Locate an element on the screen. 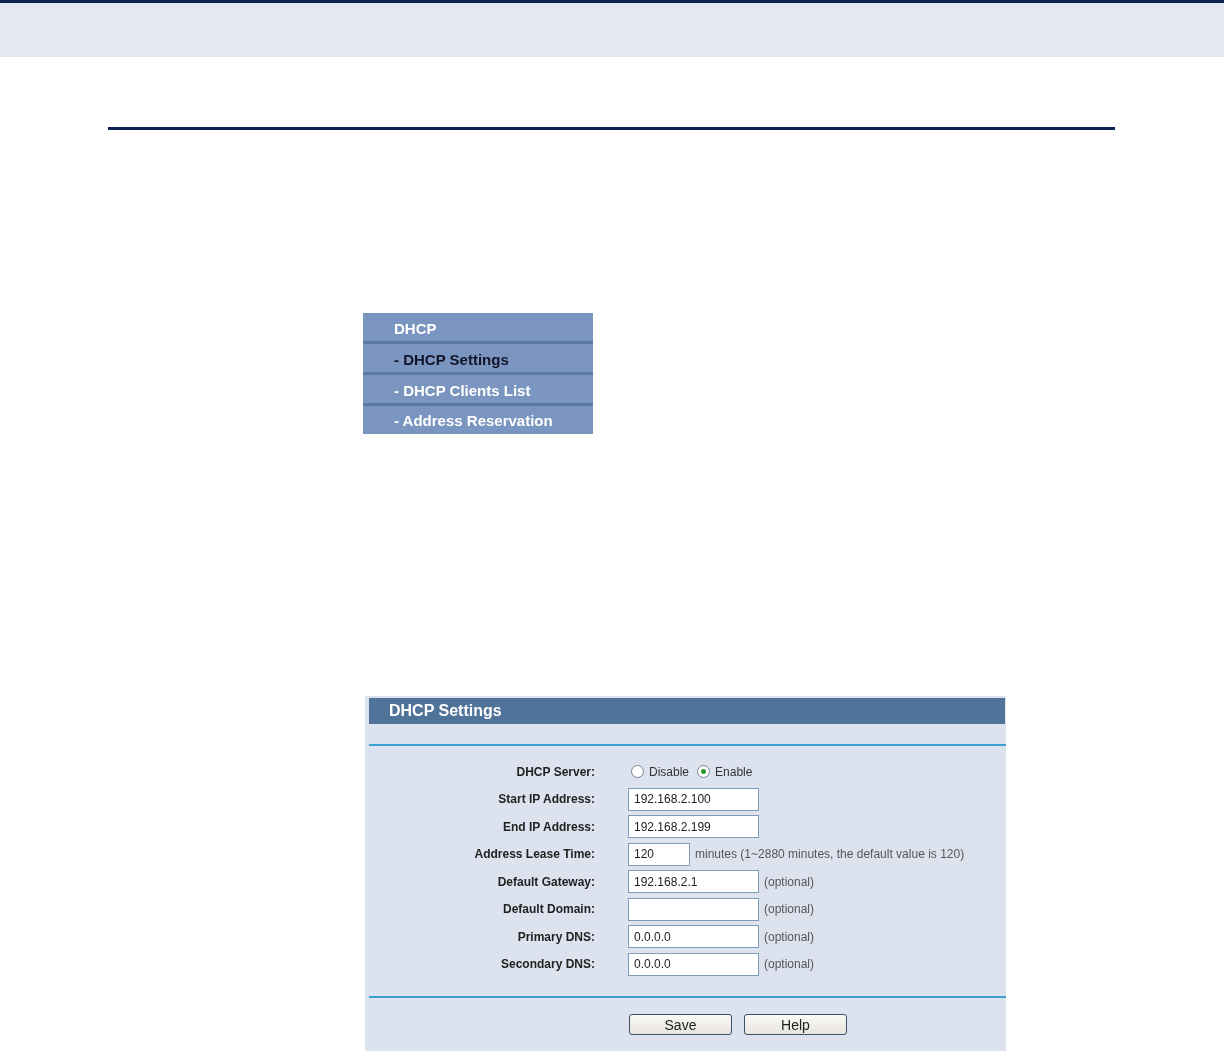 The image size is (1224, 1051). field-label: Secondary DNS: is located at coordinates (547, 965).